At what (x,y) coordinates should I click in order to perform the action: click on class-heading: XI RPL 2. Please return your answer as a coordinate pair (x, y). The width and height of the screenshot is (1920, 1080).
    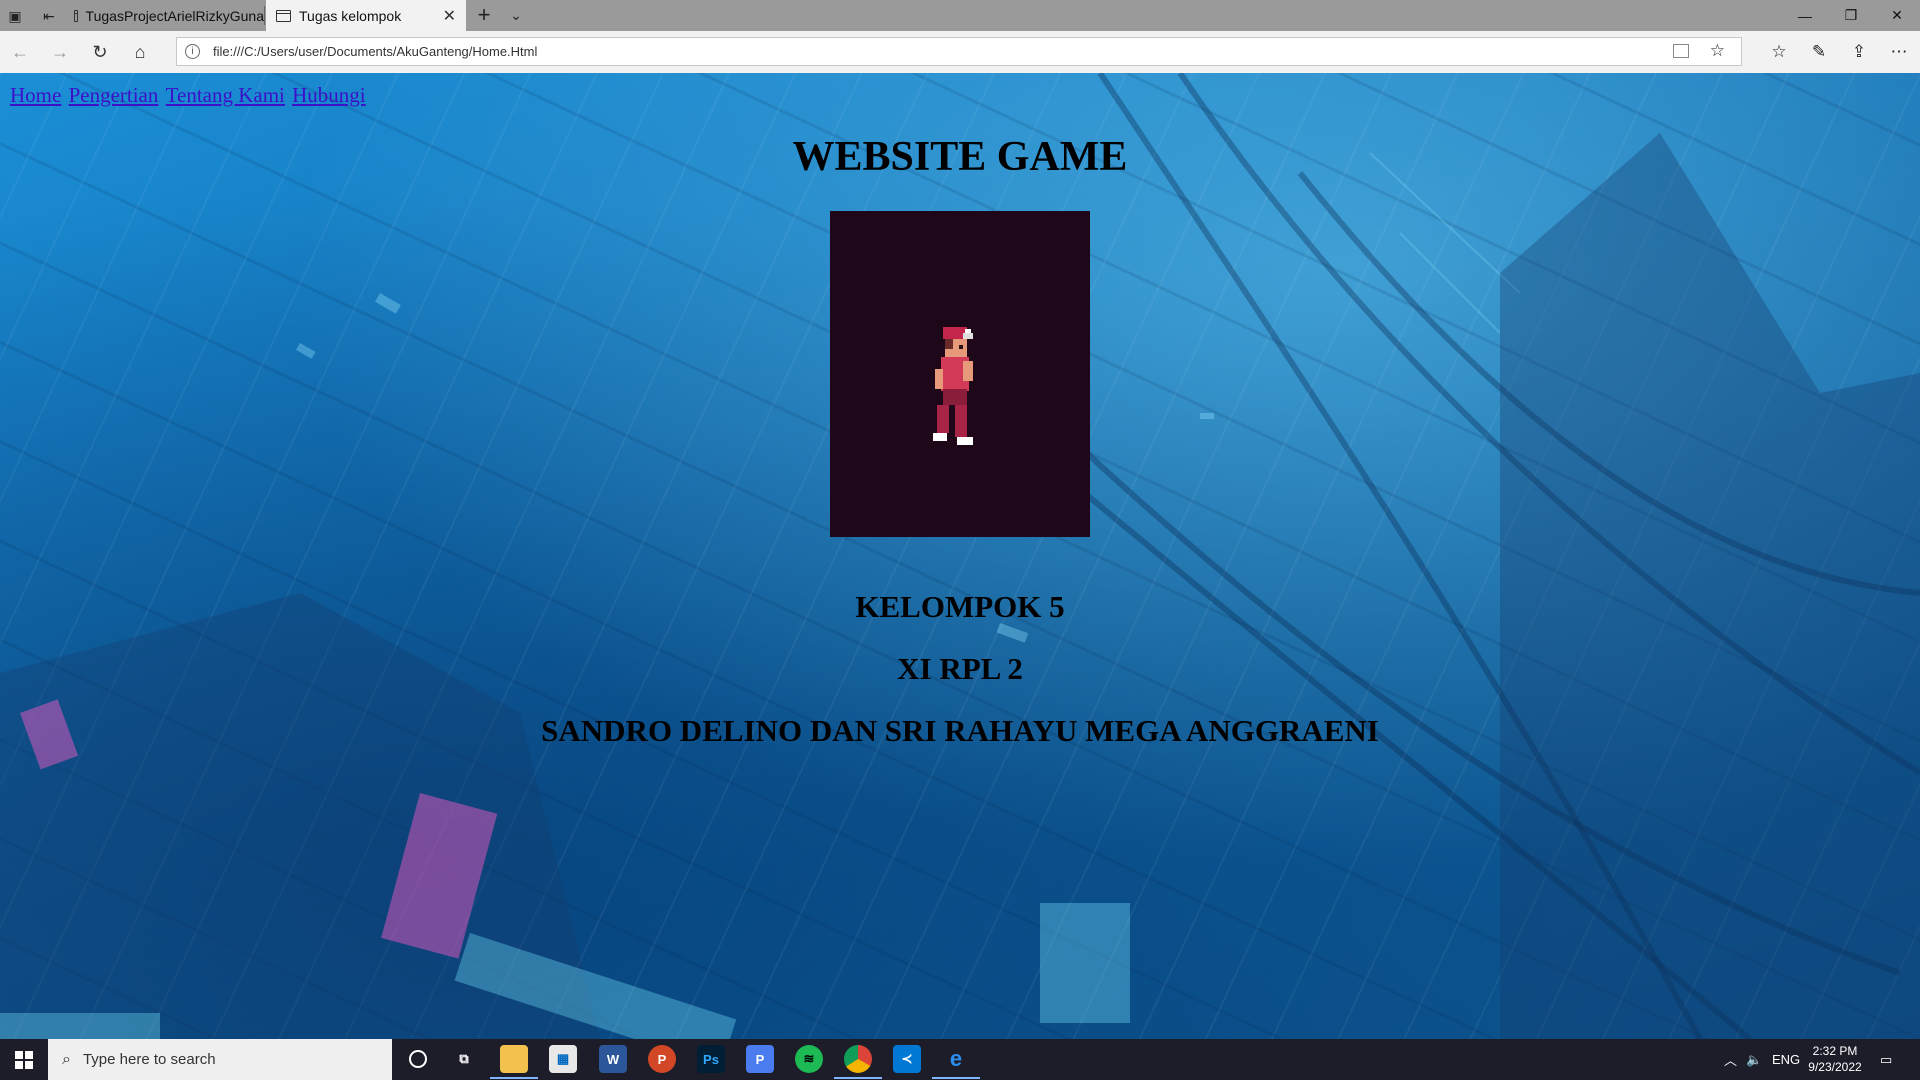
    Looking at the image, I should click on (960, 668).